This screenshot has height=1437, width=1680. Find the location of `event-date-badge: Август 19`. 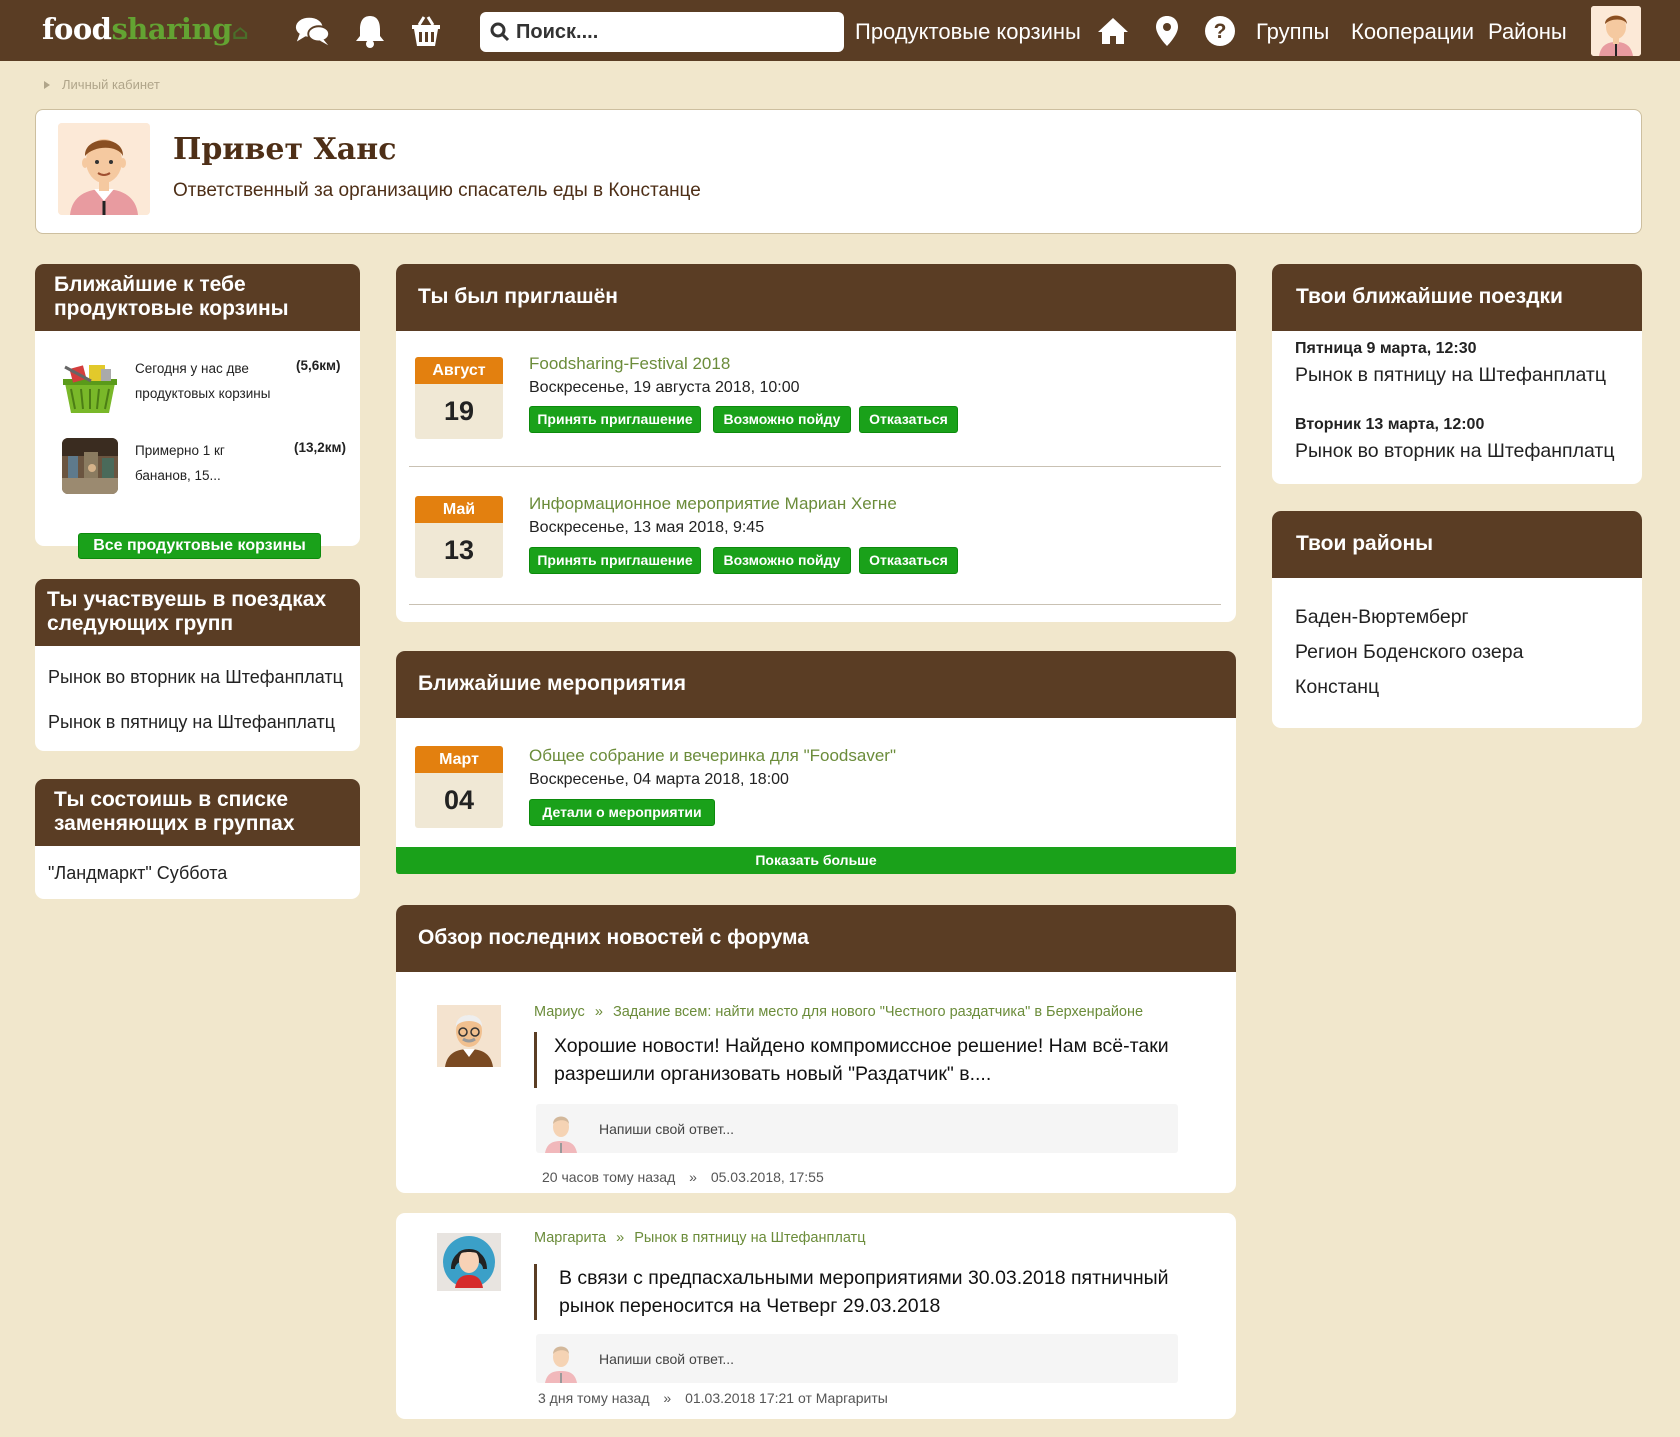

event-date-badge: Август 19 is located at coordinates (459, 398).